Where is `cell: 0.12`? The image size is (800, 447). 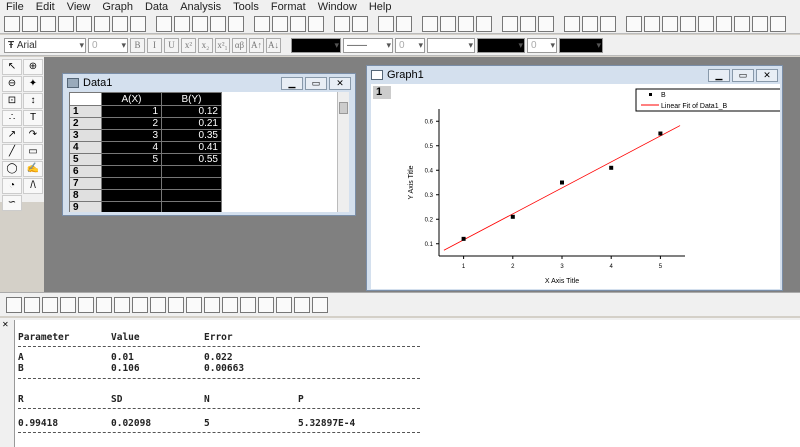
cell: 0.12 is located at coordinates (191, 111).